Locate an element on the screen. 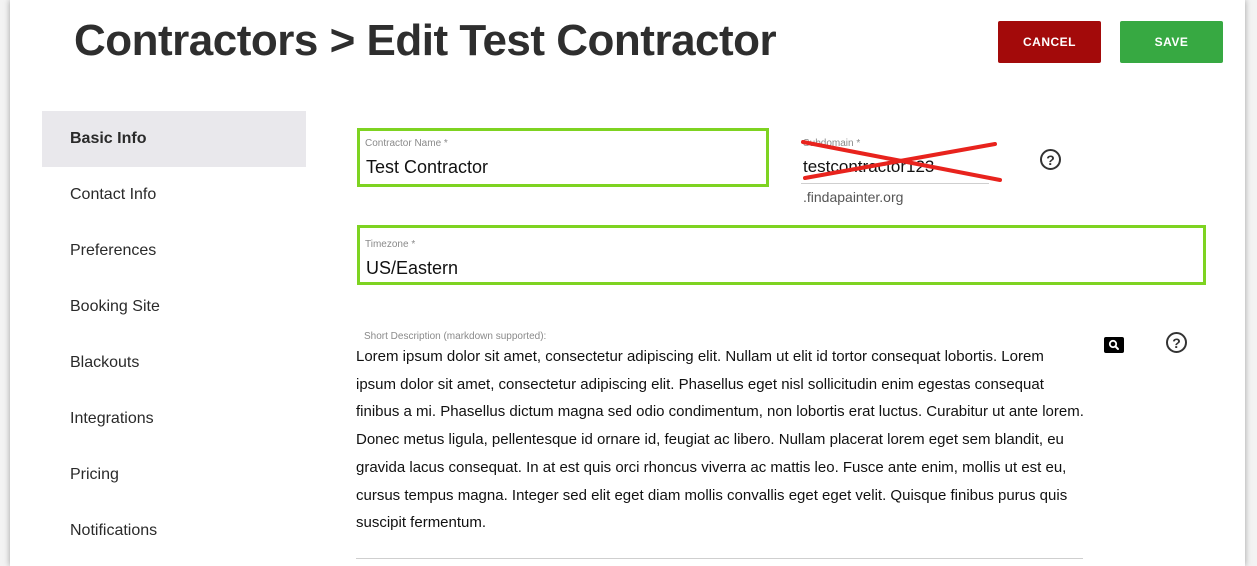  sidebar-item-label: Blackouts is located at coordinates (105, 362).